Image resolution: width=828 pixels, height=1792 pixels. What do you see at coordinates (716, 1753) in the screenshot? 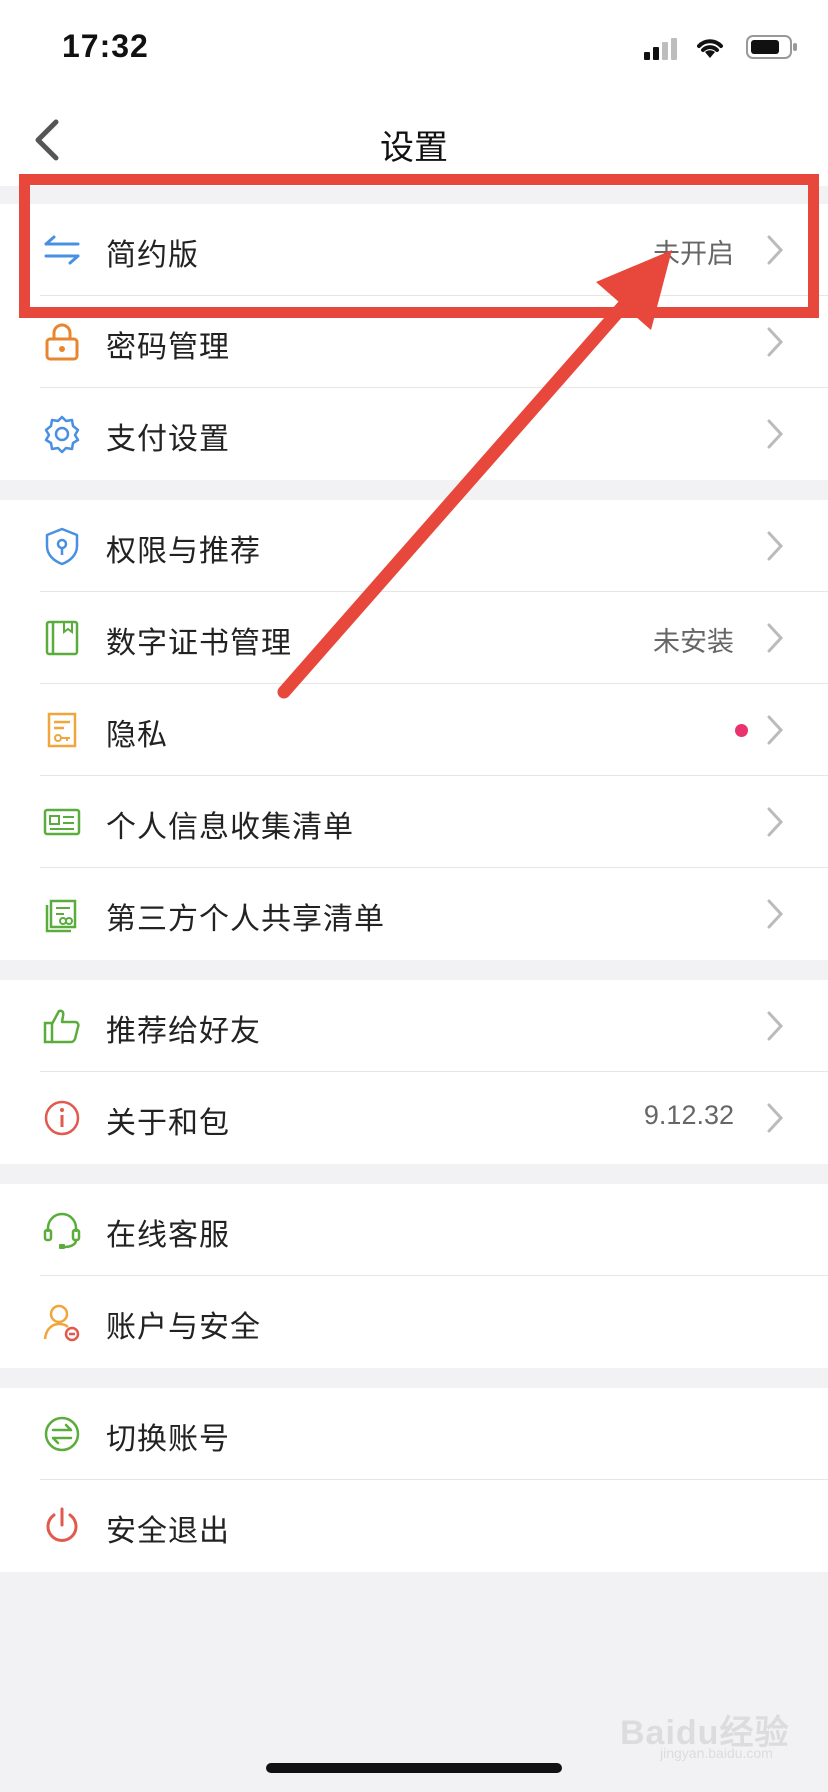
I see `baidu-watermark-url: jingyan.baidu.com` at bounding box center [716, 1753].